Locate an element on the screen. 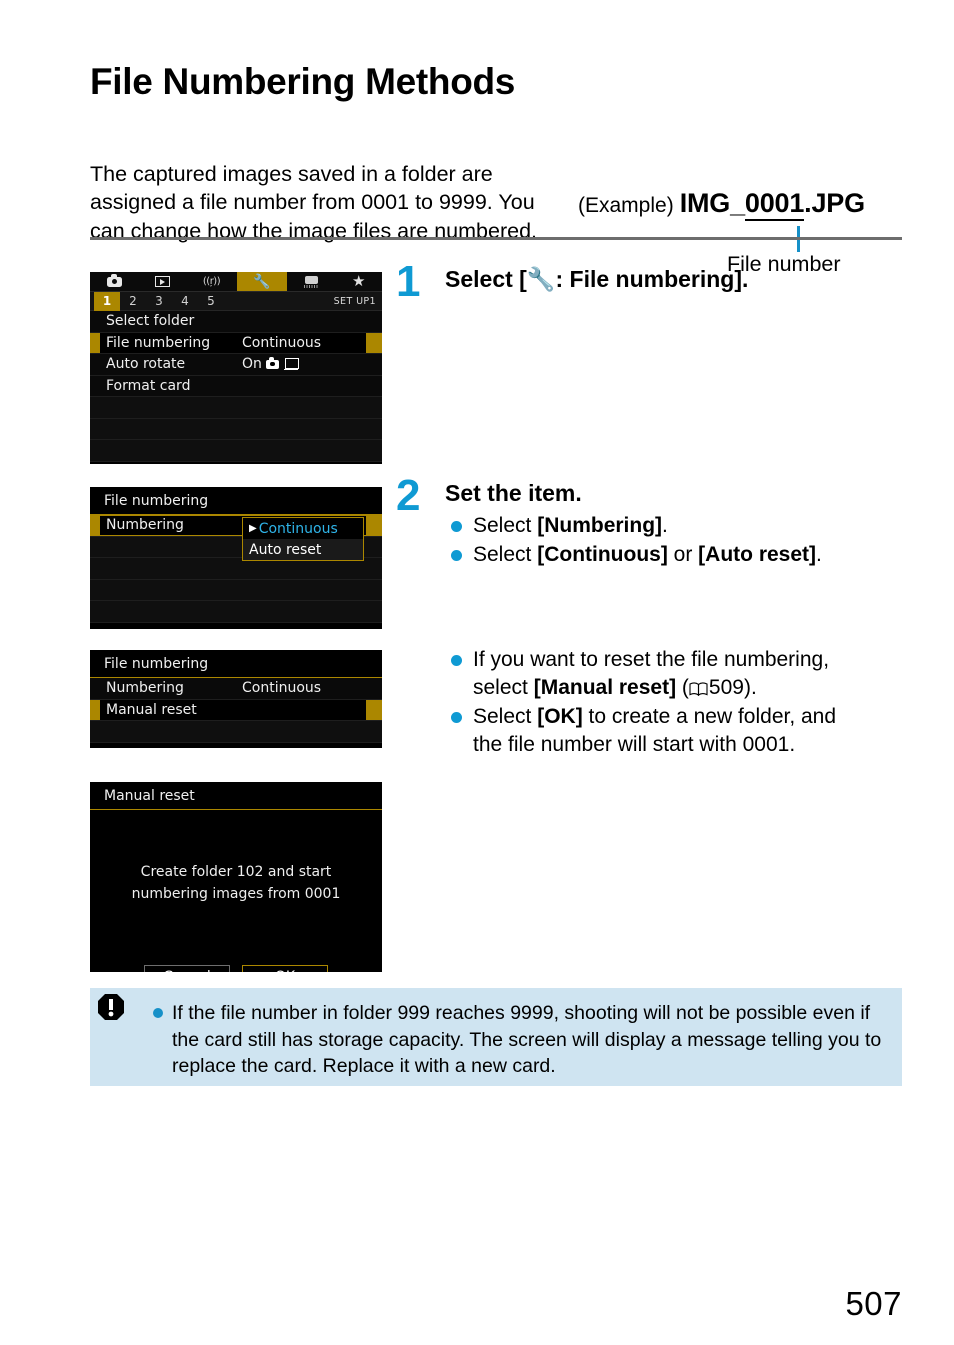 The height and width of the screenshot is (1345, 954). menu-list: Numbering Continuous Manual reset is located at coordinates (236, 710).